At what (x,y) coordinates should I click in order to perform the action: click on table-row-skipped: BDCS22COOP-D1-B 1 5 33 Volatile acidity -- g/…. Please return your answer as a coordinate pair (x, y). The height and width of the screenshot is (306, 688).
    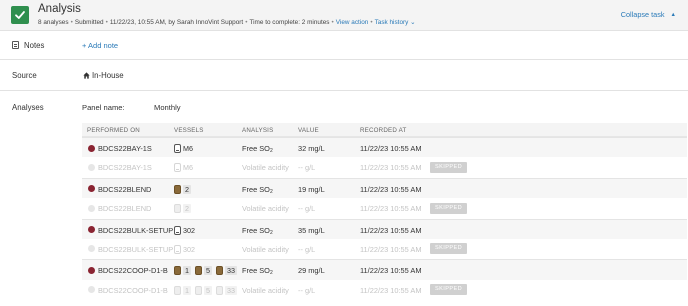
    Looking at the image, I should click on (384, 290).